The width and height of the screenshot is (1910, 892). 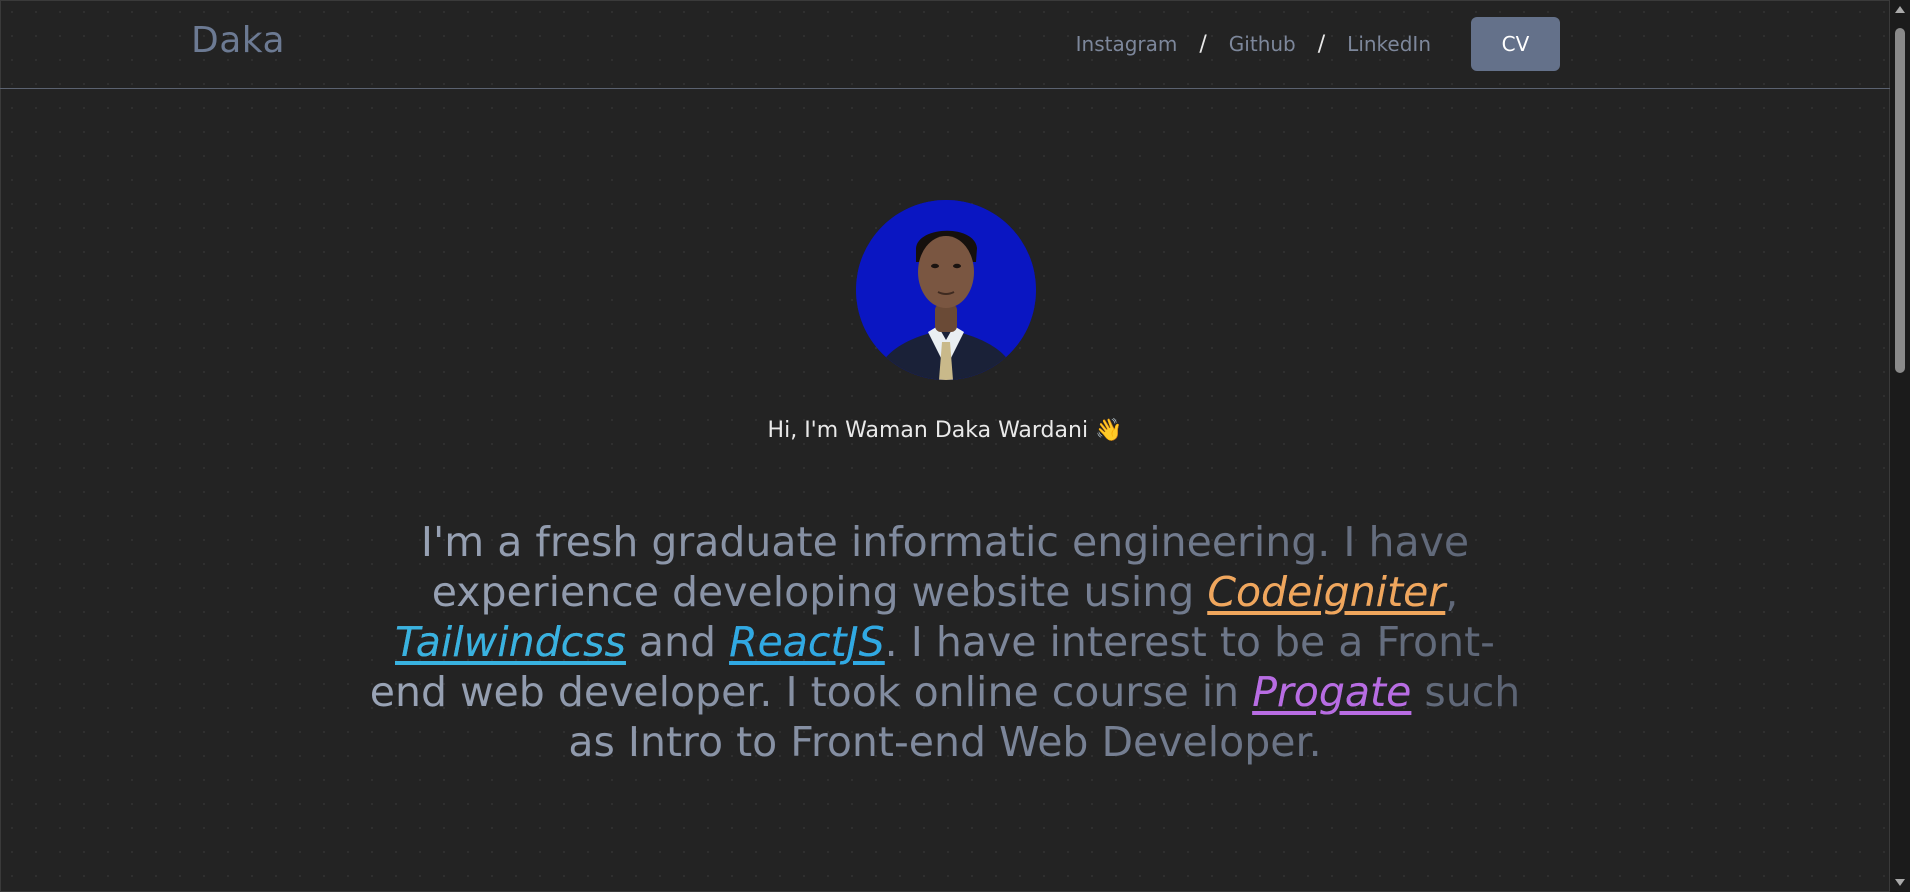 What do you see at coordinates (1127, 44) in the screenshot?
I see `nav-instagram-link: Instagram` at bounding box center [1127, 44].